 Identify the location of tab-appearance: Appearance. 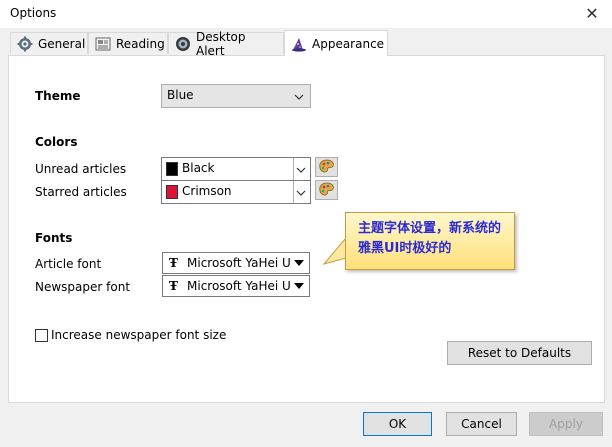
(336, 43).